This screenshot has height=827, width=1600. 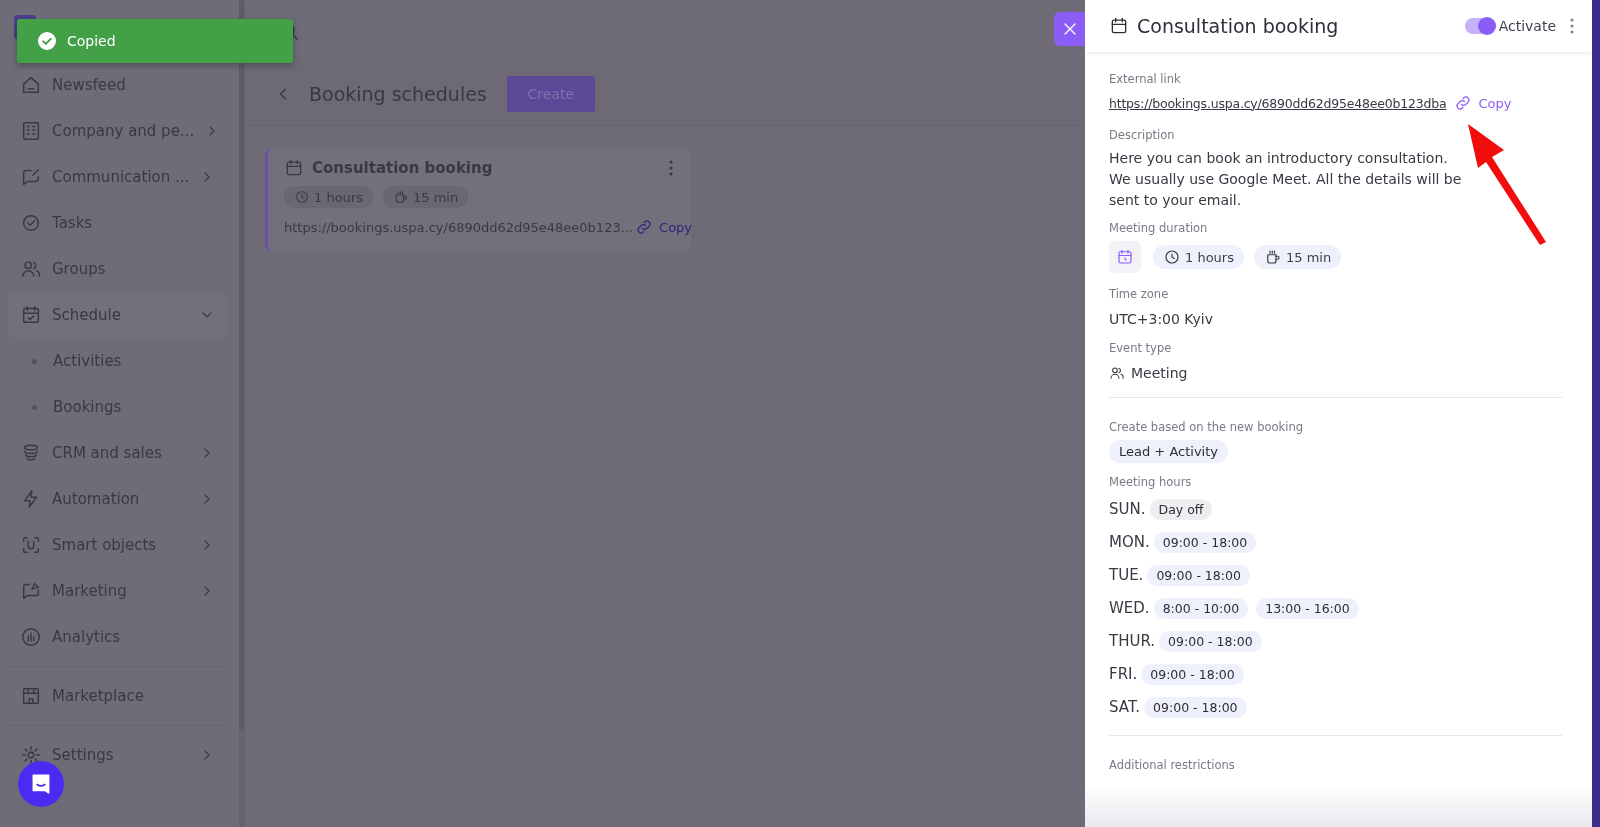 What do you see at coordinates (1172, 765) in the screenshot?
I see `field-label: Additional restrictions` at bounding box center [1172, 765].